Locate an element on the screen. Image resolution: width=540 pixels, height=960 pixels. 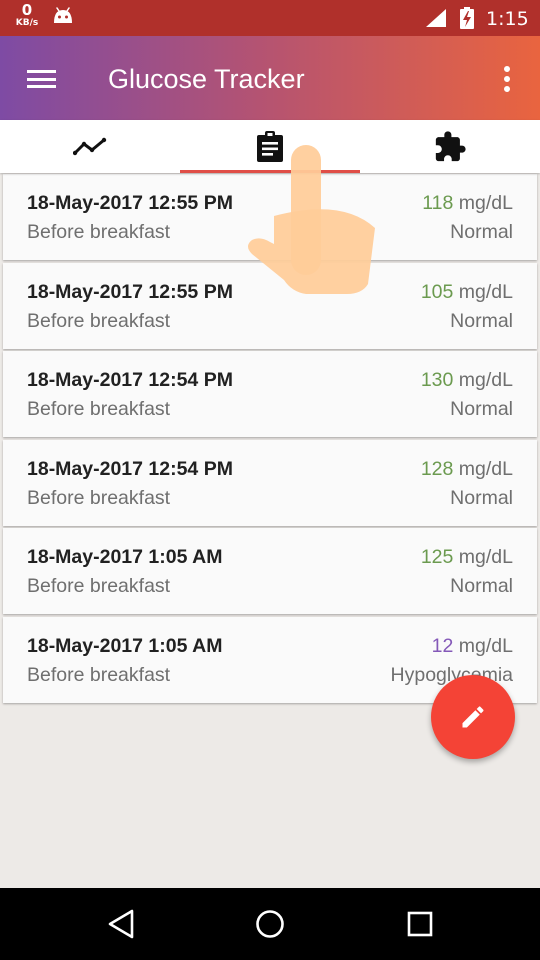
tab-extensions is located at coordinates (450, 146).